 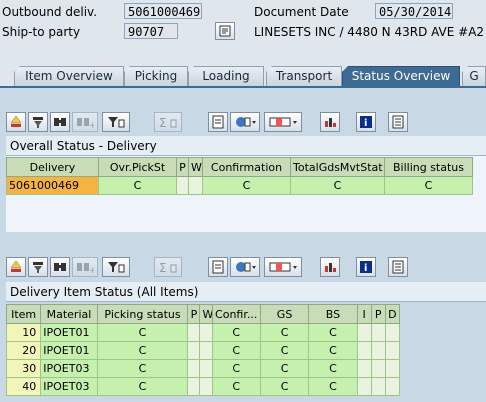 What do you see at coordinates (151, 31) in the screenshot?
I see `ship-to-party-field: 90707` at bounding box center [151, 31].